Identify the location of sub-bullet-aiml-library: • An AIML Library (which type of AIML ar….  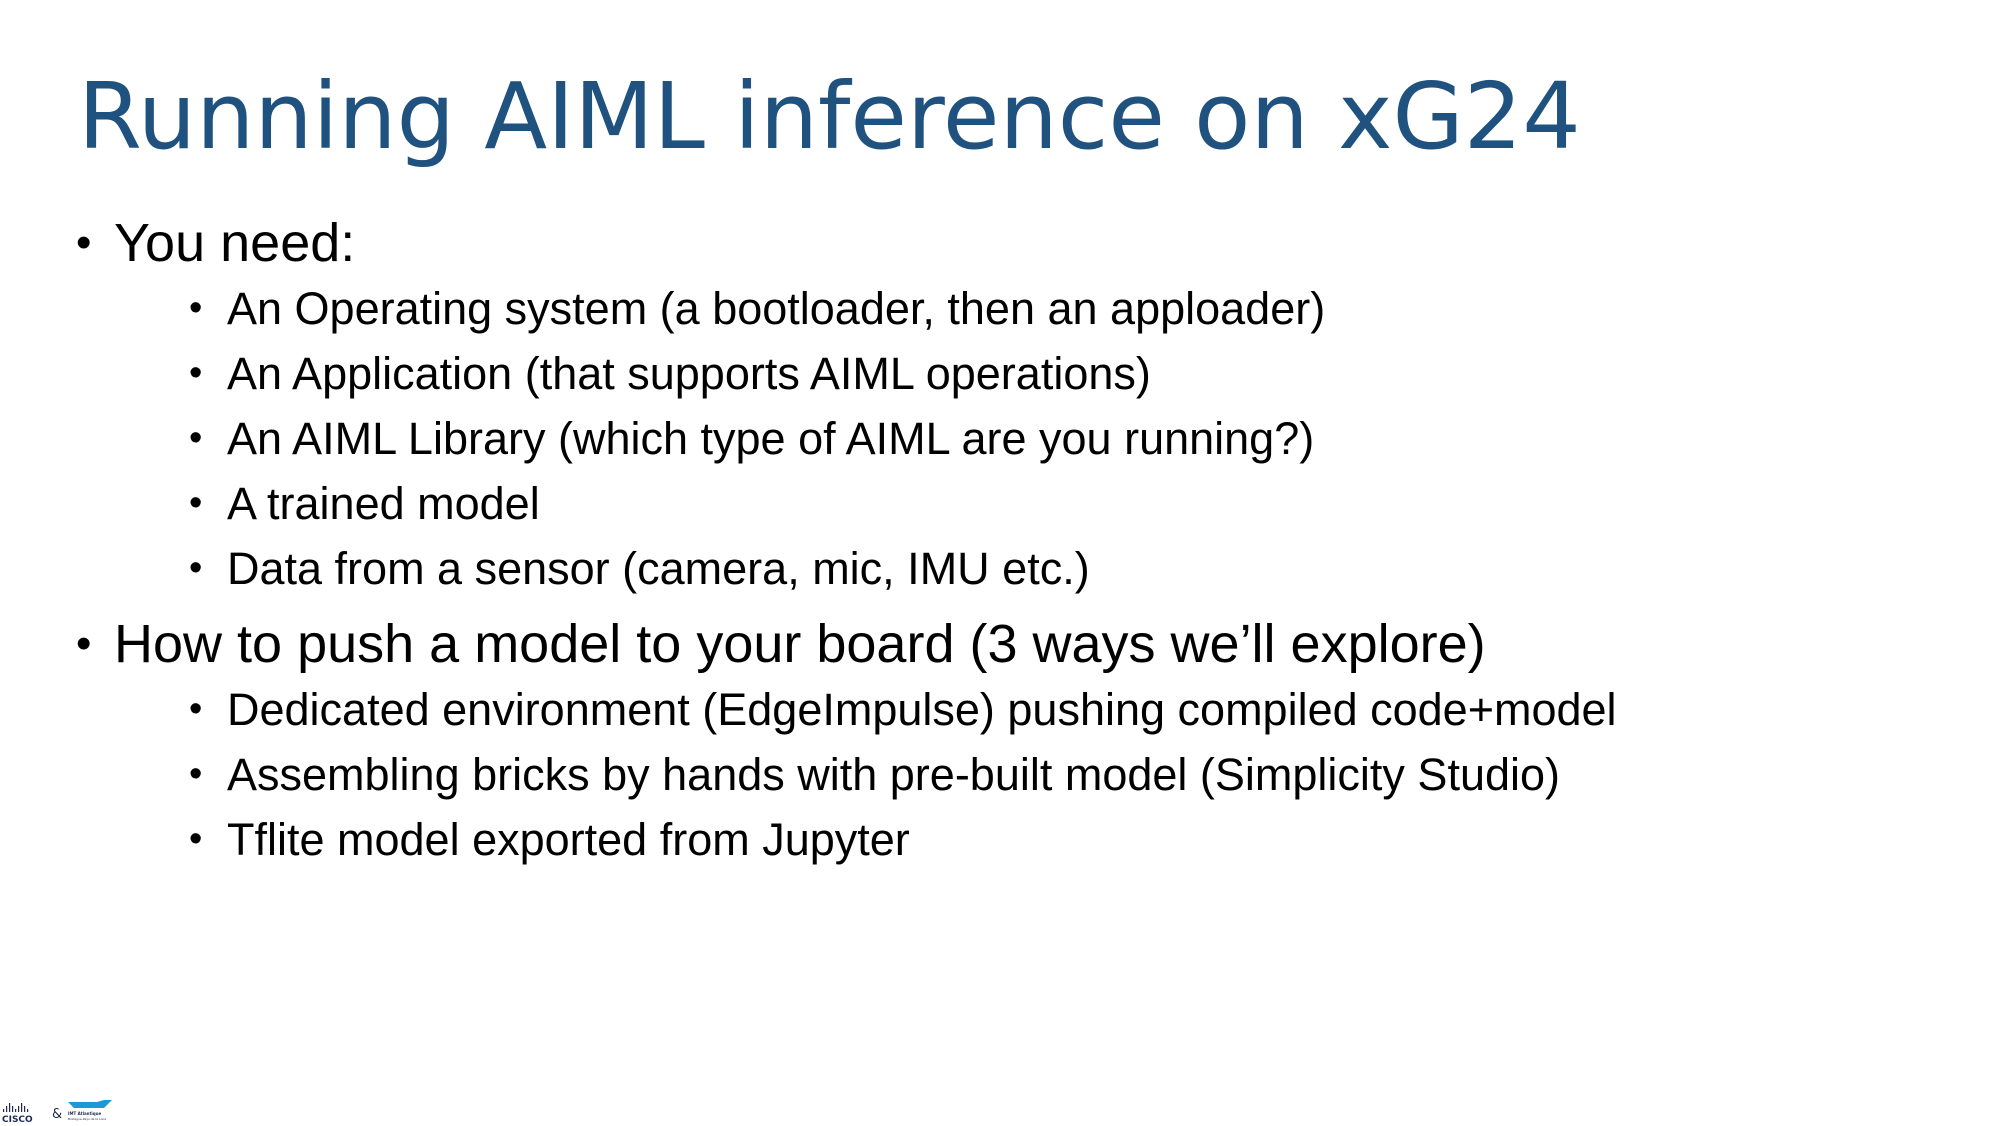
(1062, 438).